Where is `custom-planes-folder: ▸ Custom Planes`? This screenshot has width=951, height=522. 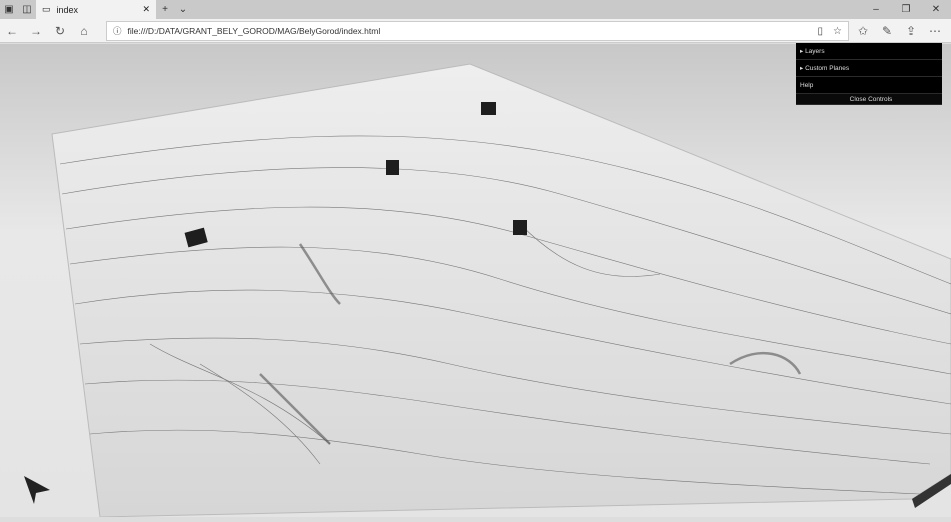
custom-planes-folder: ▸ Custom Planes is located at coordinates (869, 68).